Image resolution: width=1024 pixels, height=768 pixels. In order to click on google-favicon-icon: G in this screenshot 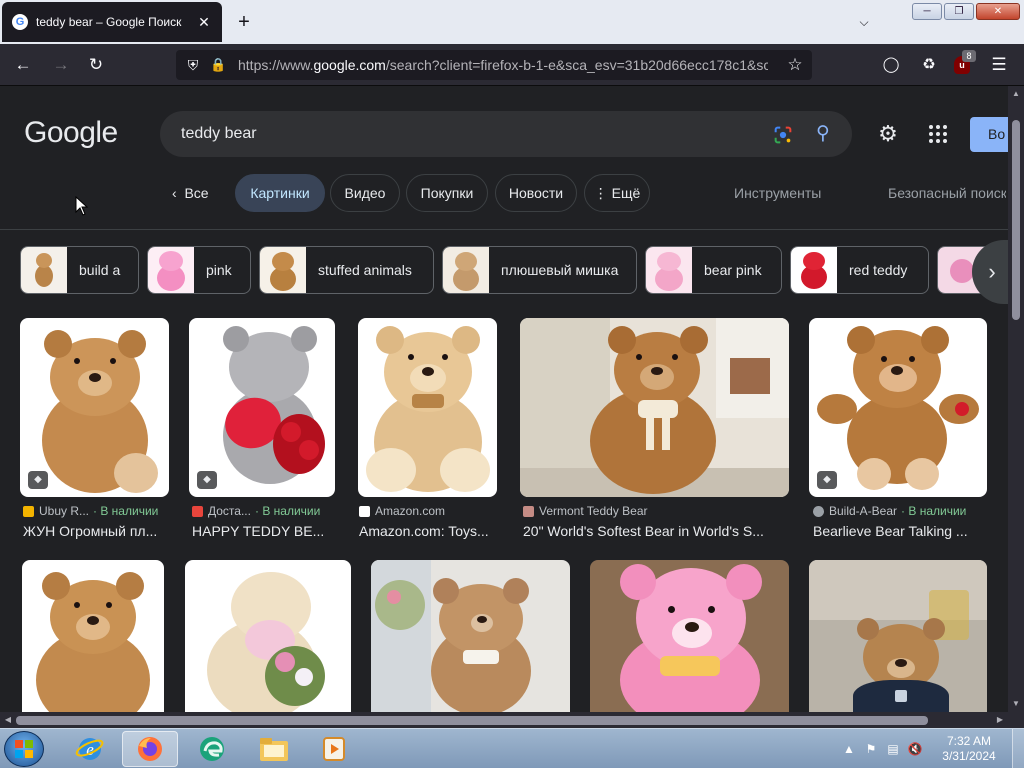, I will do `click(20, 22)`.